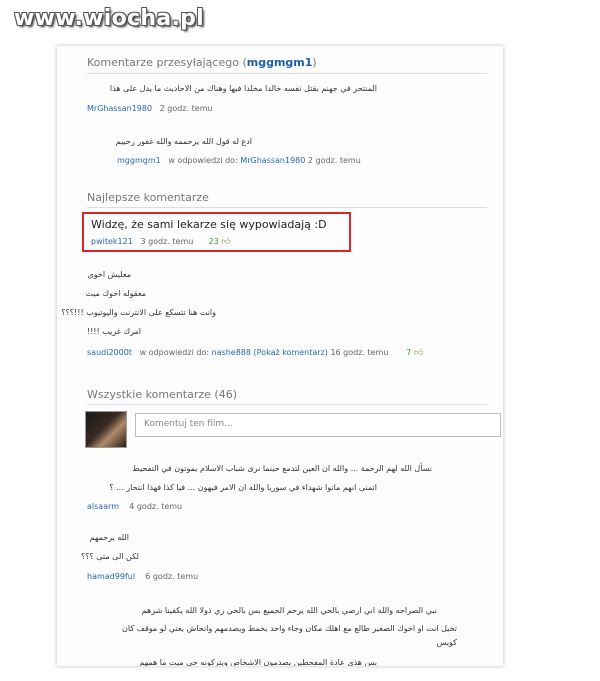 This screenshot has width=600, height=681. I want to click on show-comment-link: (Pokaż komentarz), so click(291, 352).